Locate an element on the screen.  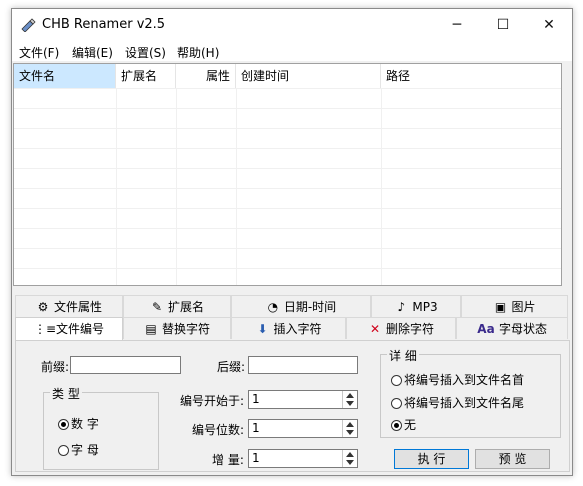
tab-extension: ✎ 扩展名 is located at coordinates (177, 306).